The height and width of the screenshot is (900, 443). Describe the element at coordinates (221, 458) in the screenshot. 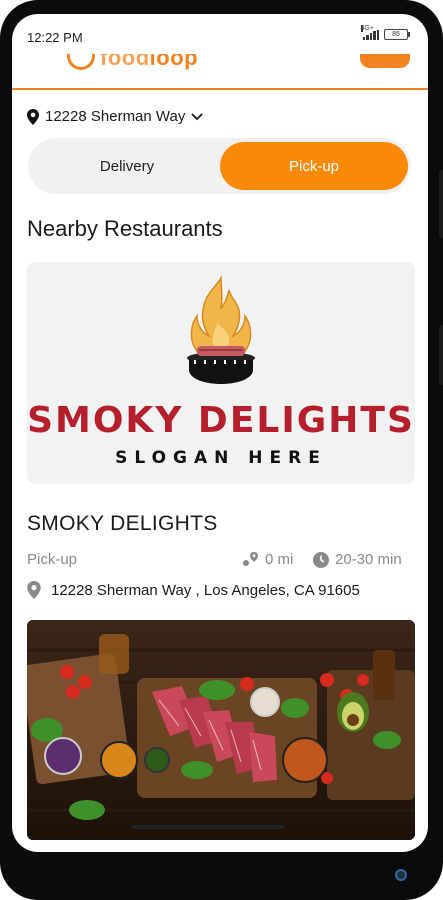

I see `logo-slogan-text: SLOGAN HERE` at that location.